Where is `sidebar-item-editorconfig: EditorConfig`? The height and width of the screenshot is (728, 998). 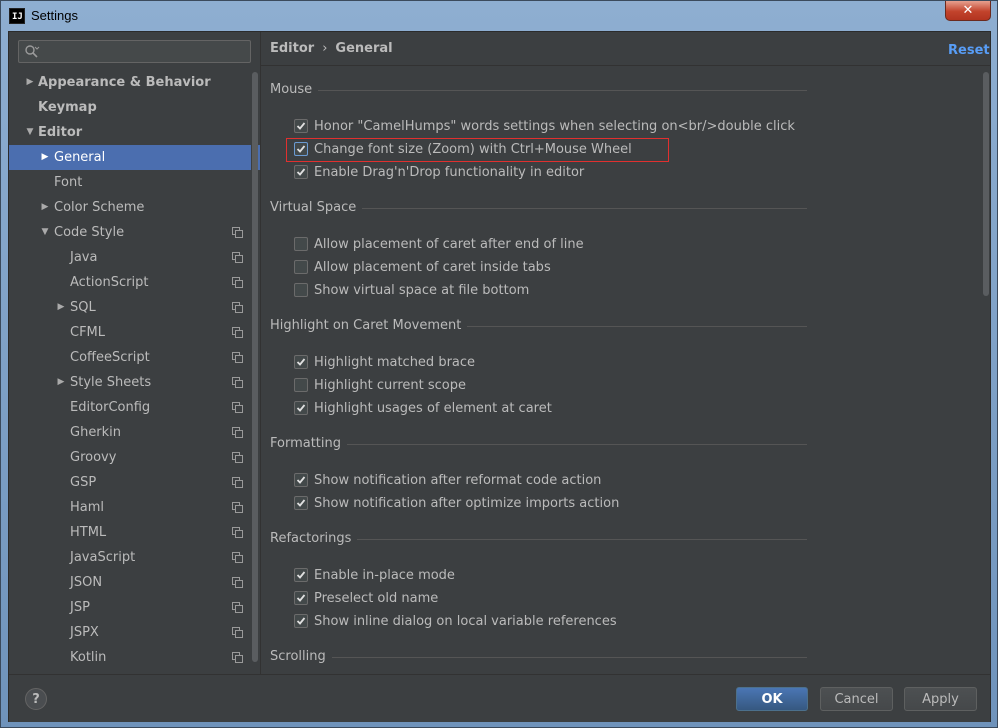
sidebar-item-editorconfig: EditorConfig is located at coordinates (134, 407).